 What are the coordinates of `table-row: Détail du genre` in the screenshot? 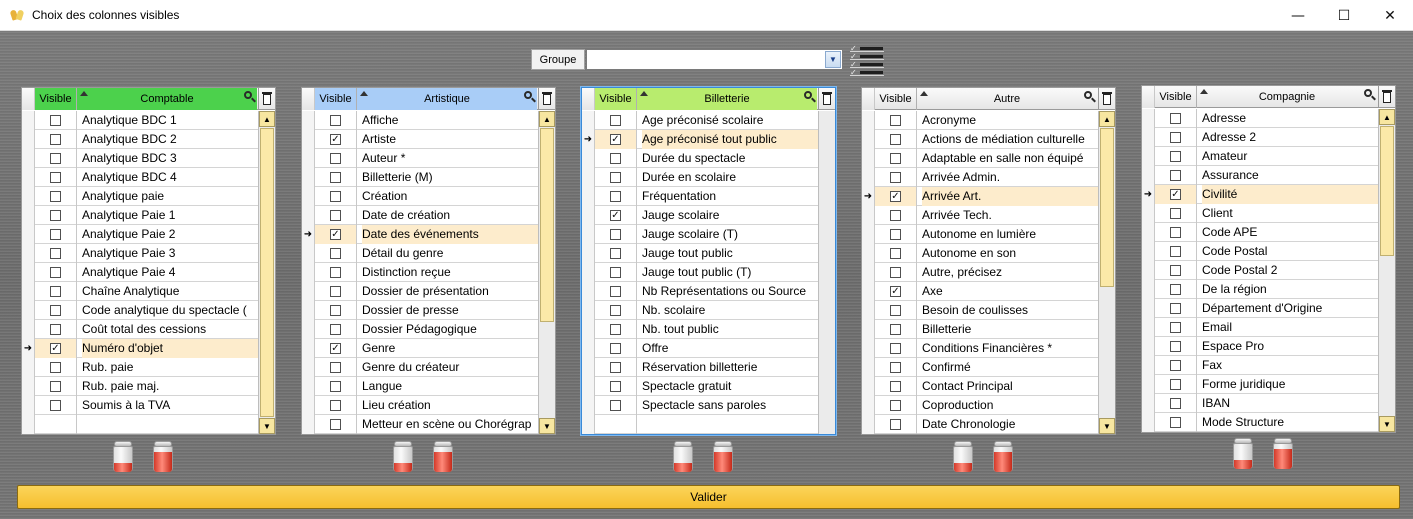 It's located at (420, 253).